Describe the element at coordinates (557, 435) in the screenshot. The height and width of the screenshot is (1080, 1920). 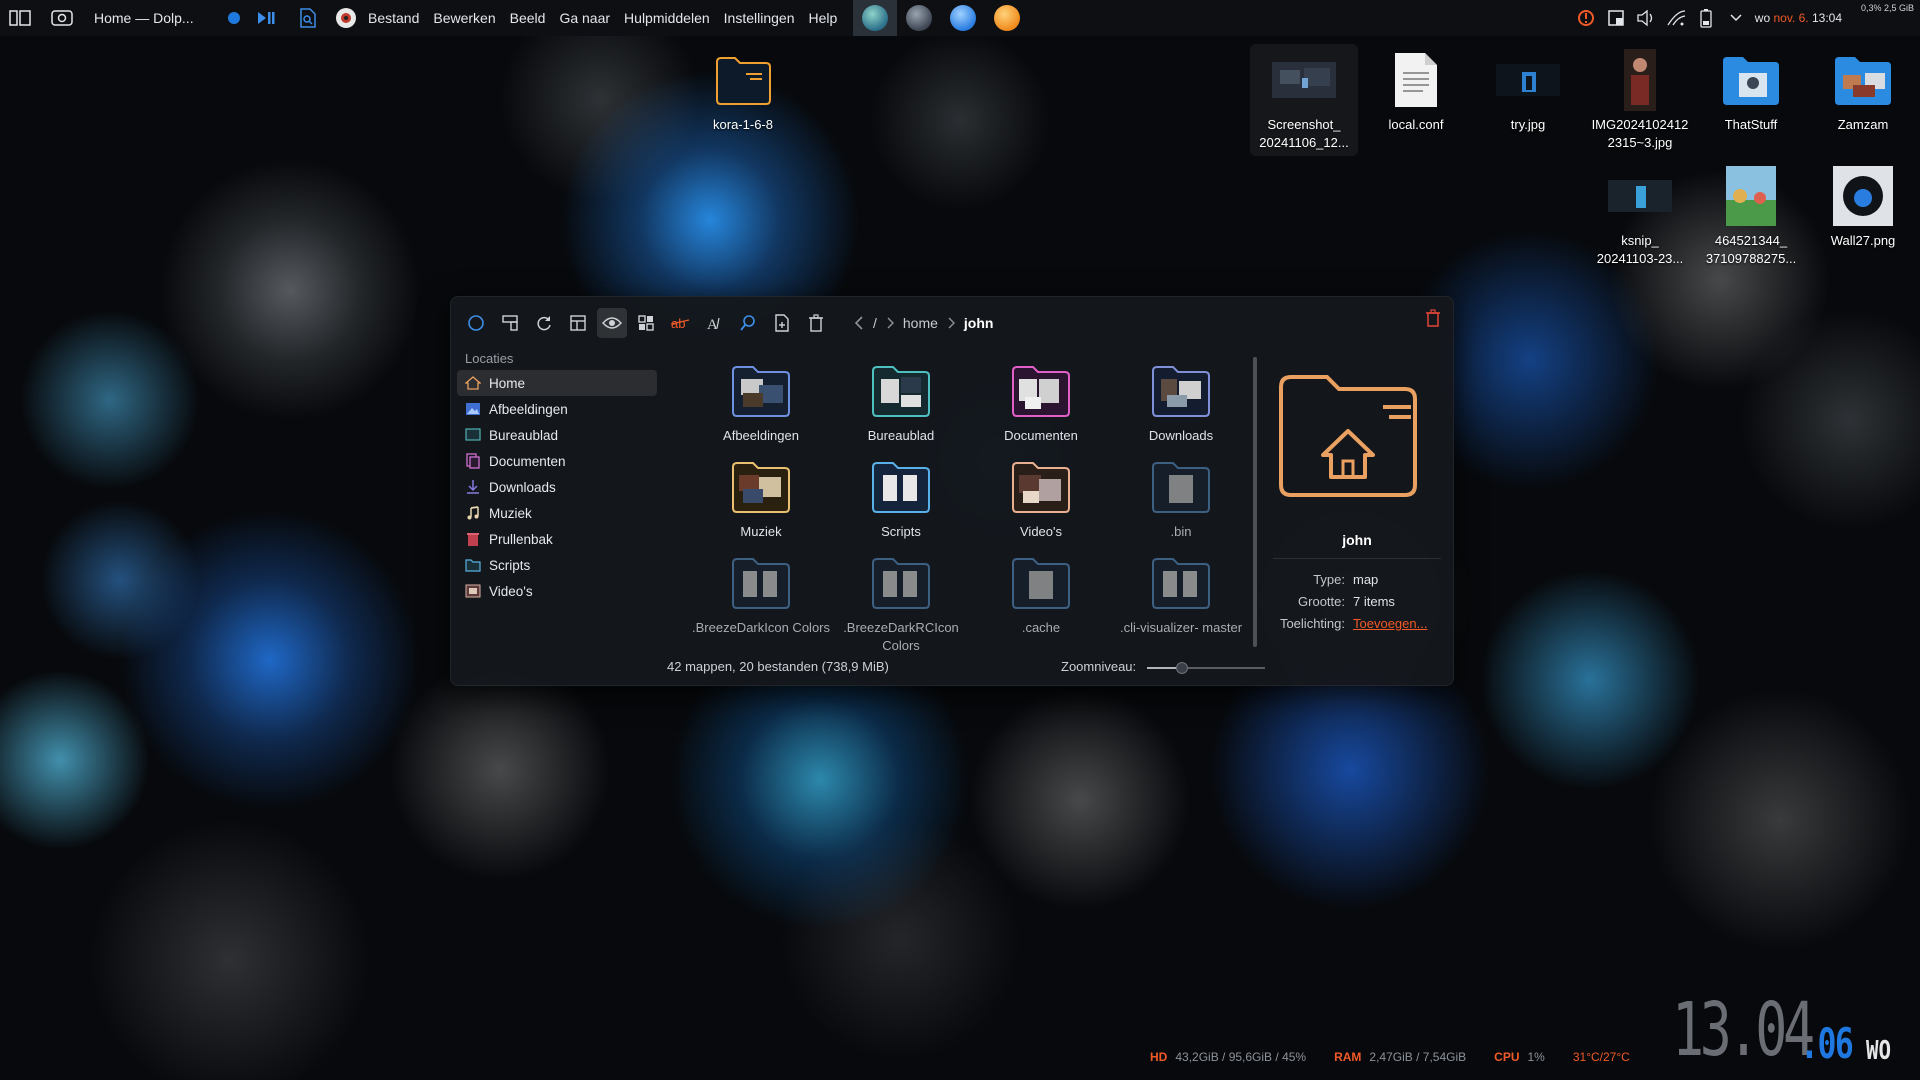
I see `sidebar-item-bureaublad: Bureaublad` at that location.